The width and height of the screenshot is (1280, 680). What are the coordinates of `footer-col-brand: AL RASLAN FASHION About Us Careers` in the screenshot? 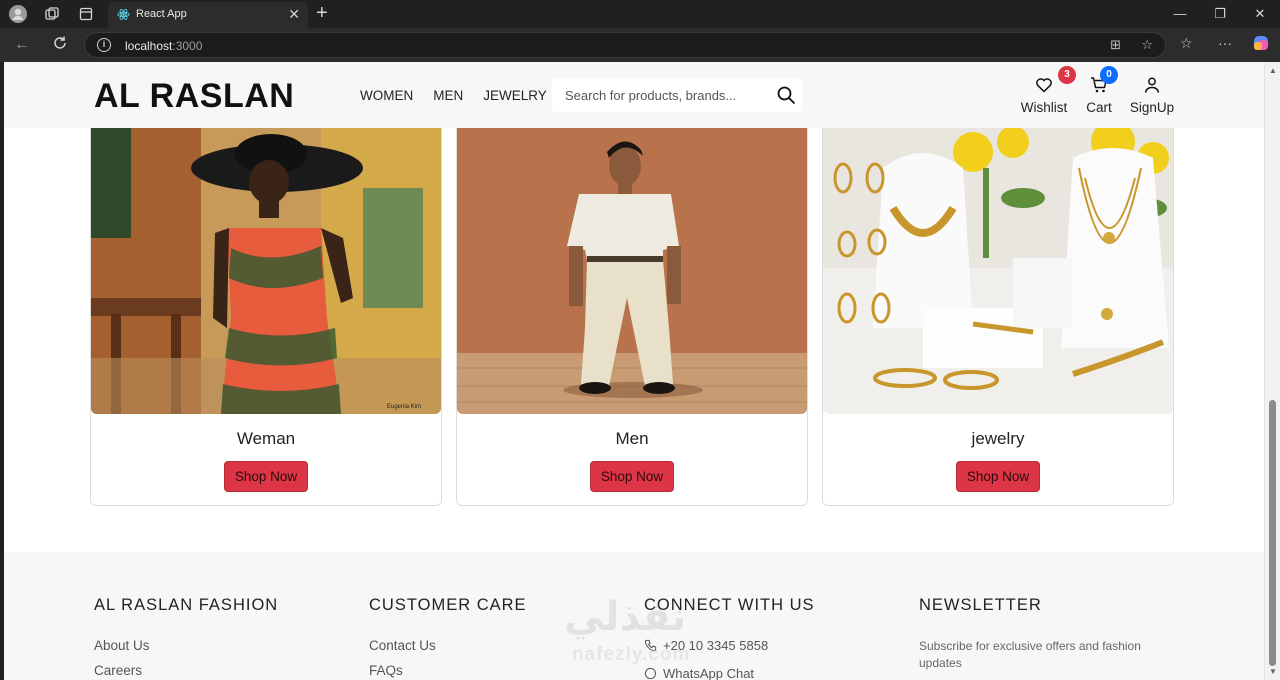 It's located at (186, 638).